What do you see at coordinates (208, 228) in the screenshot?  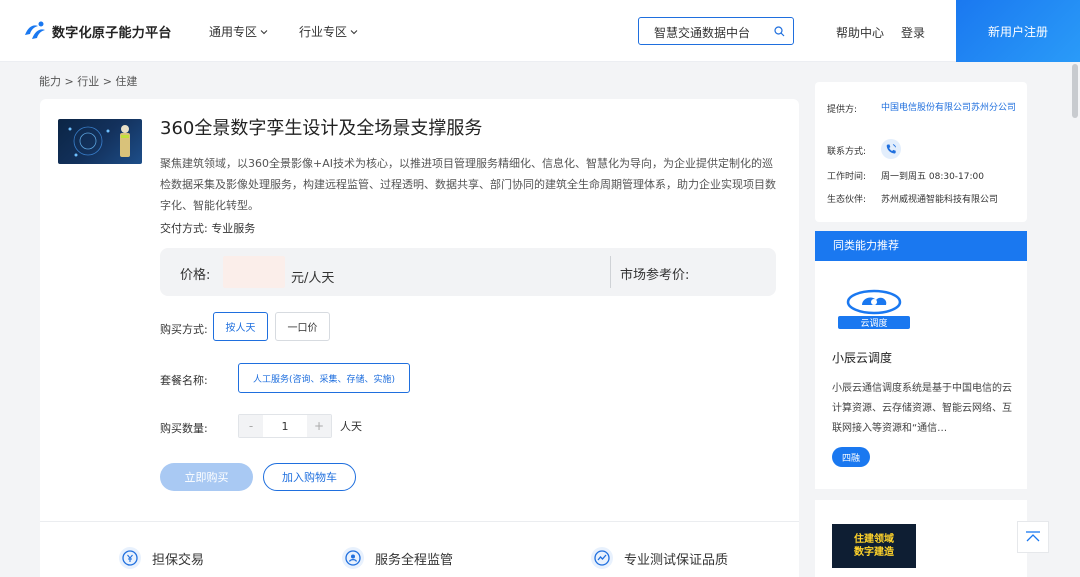 I see `delivery-method: 交付方式: 专业服务` at bounding box center [208, 228].